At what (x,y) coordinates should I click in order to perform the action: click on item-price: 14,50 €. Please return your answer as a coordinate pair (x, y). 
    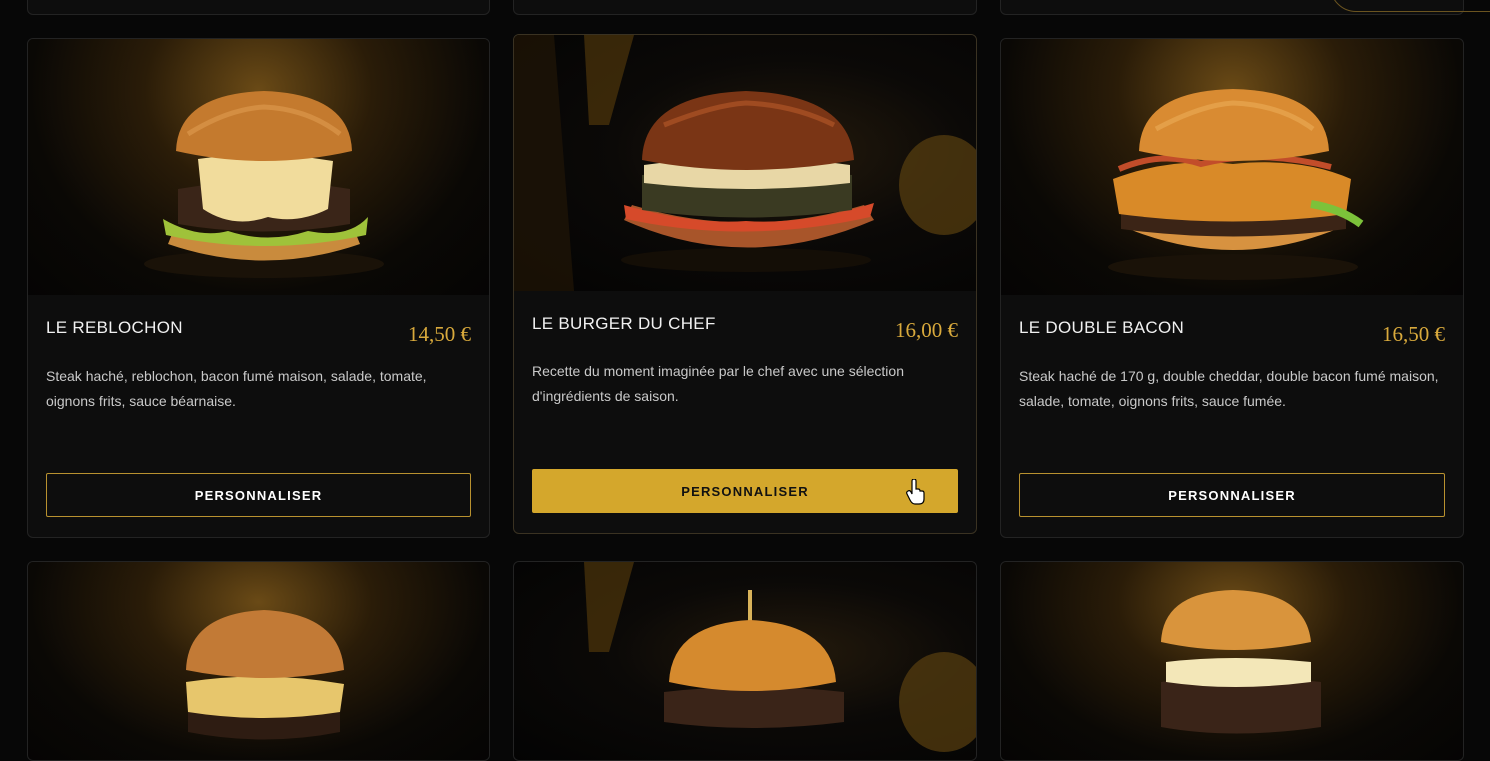
    Looking at the image, I should click on (439, 334).